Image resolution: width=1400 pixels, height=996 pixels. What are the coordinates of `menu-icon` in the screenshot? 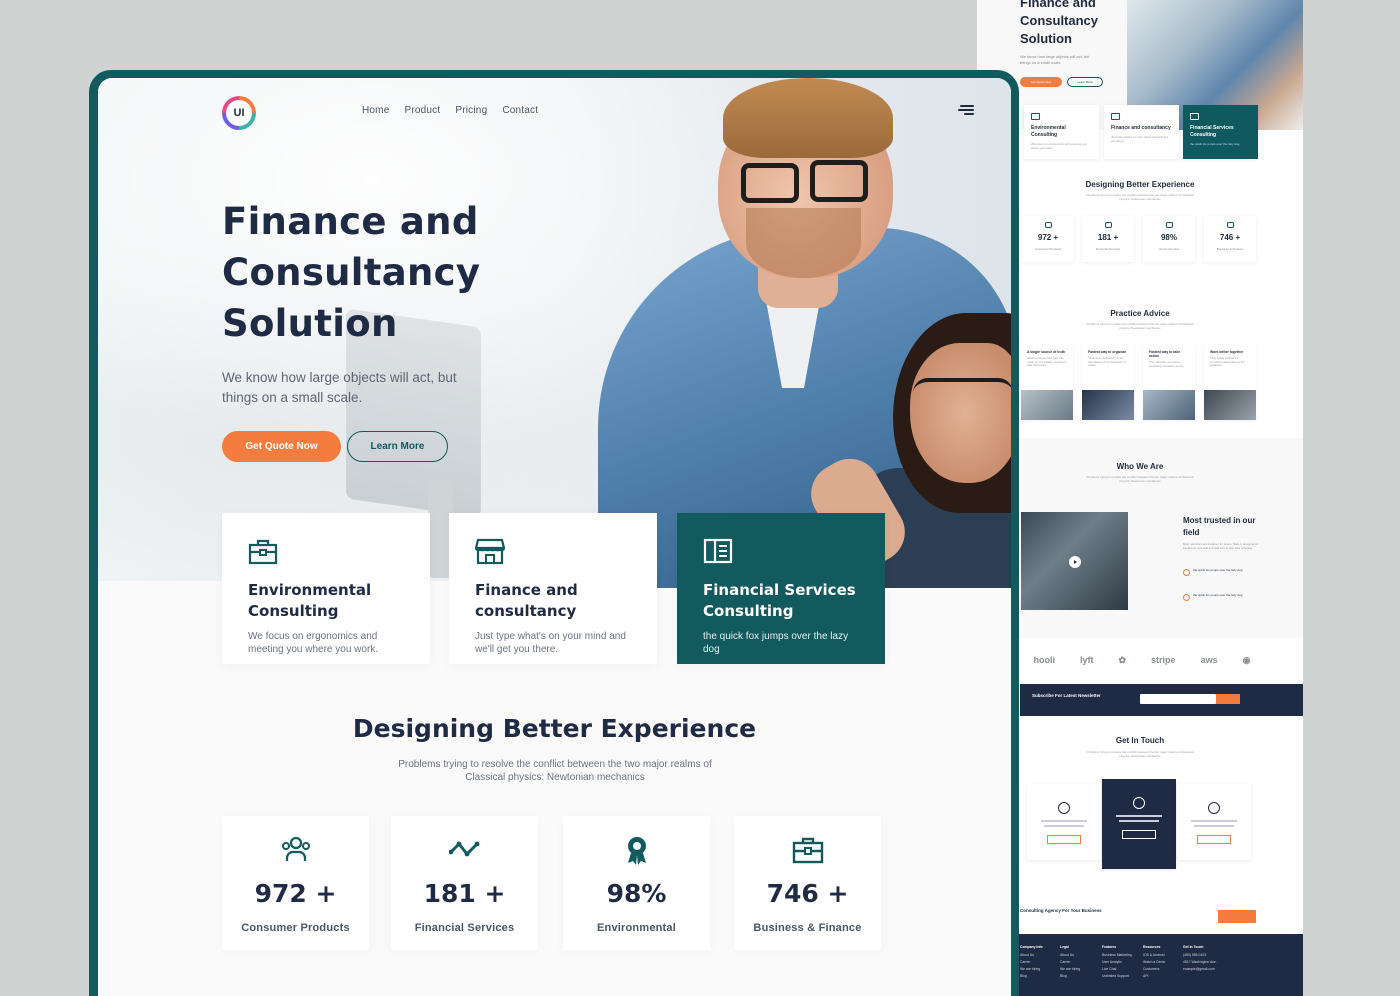 It's located at (966, 111).